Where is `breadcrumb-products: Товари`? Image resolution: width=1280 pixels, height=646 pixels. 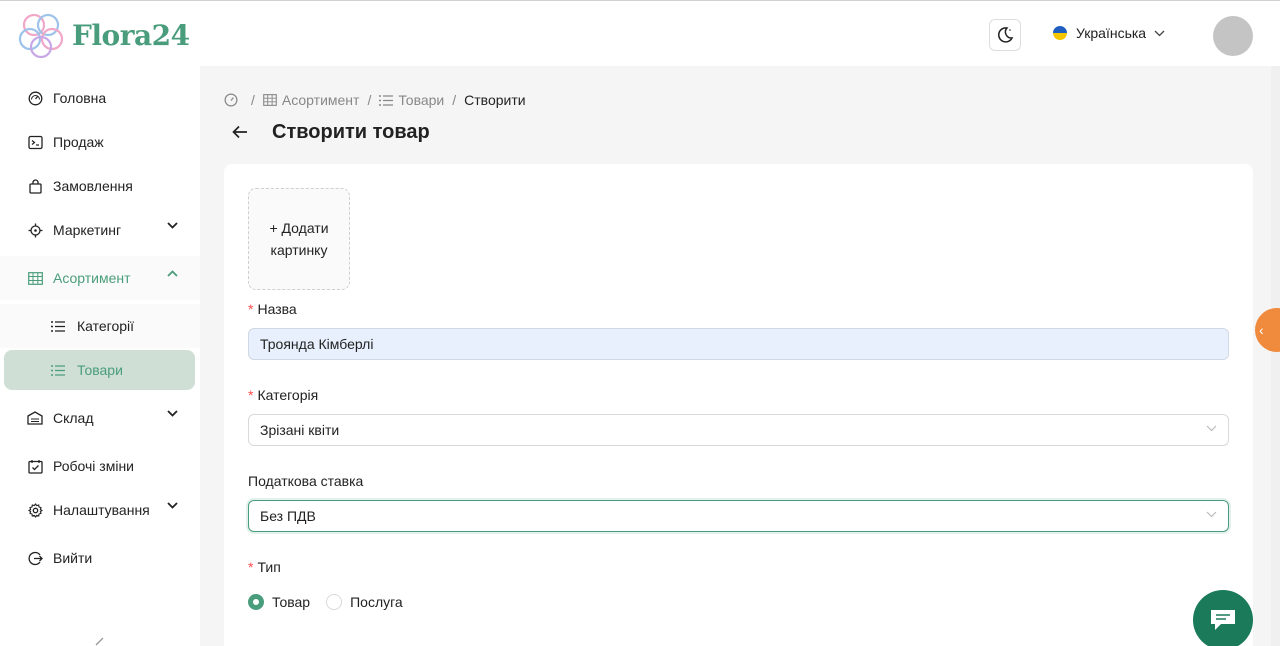 breadcrumb-products: Товари is located at coordinates (421, 100).